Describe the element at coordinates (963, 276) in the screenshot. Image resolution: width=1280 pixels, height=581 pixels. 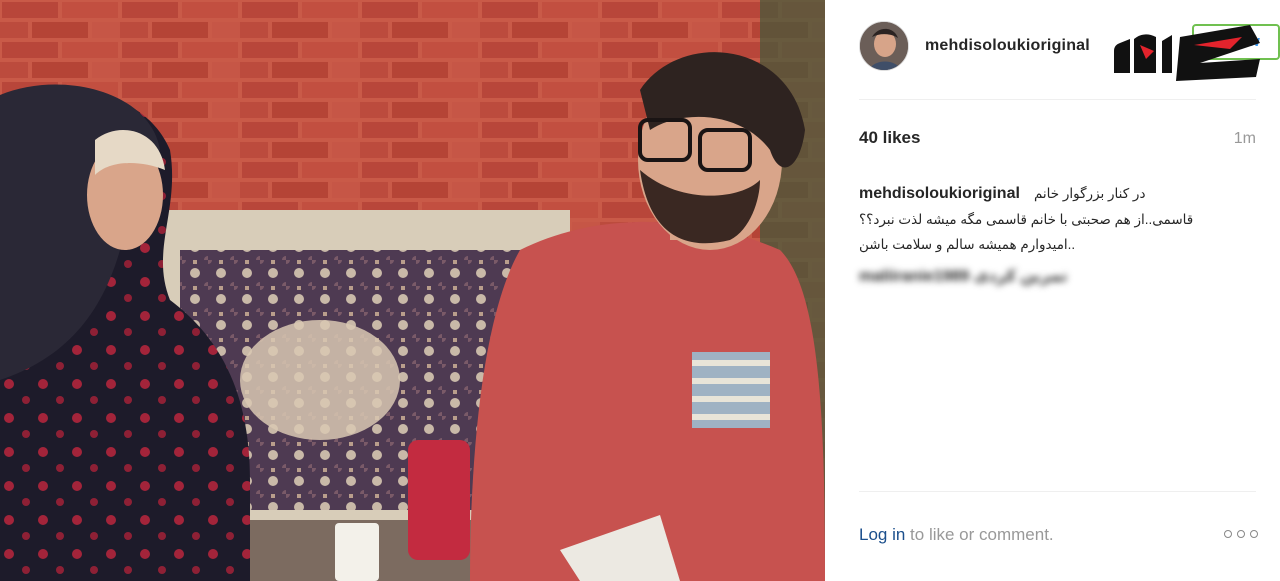
I see `blurred-comment: maliiranie1989 تمرین کردی` at that location.